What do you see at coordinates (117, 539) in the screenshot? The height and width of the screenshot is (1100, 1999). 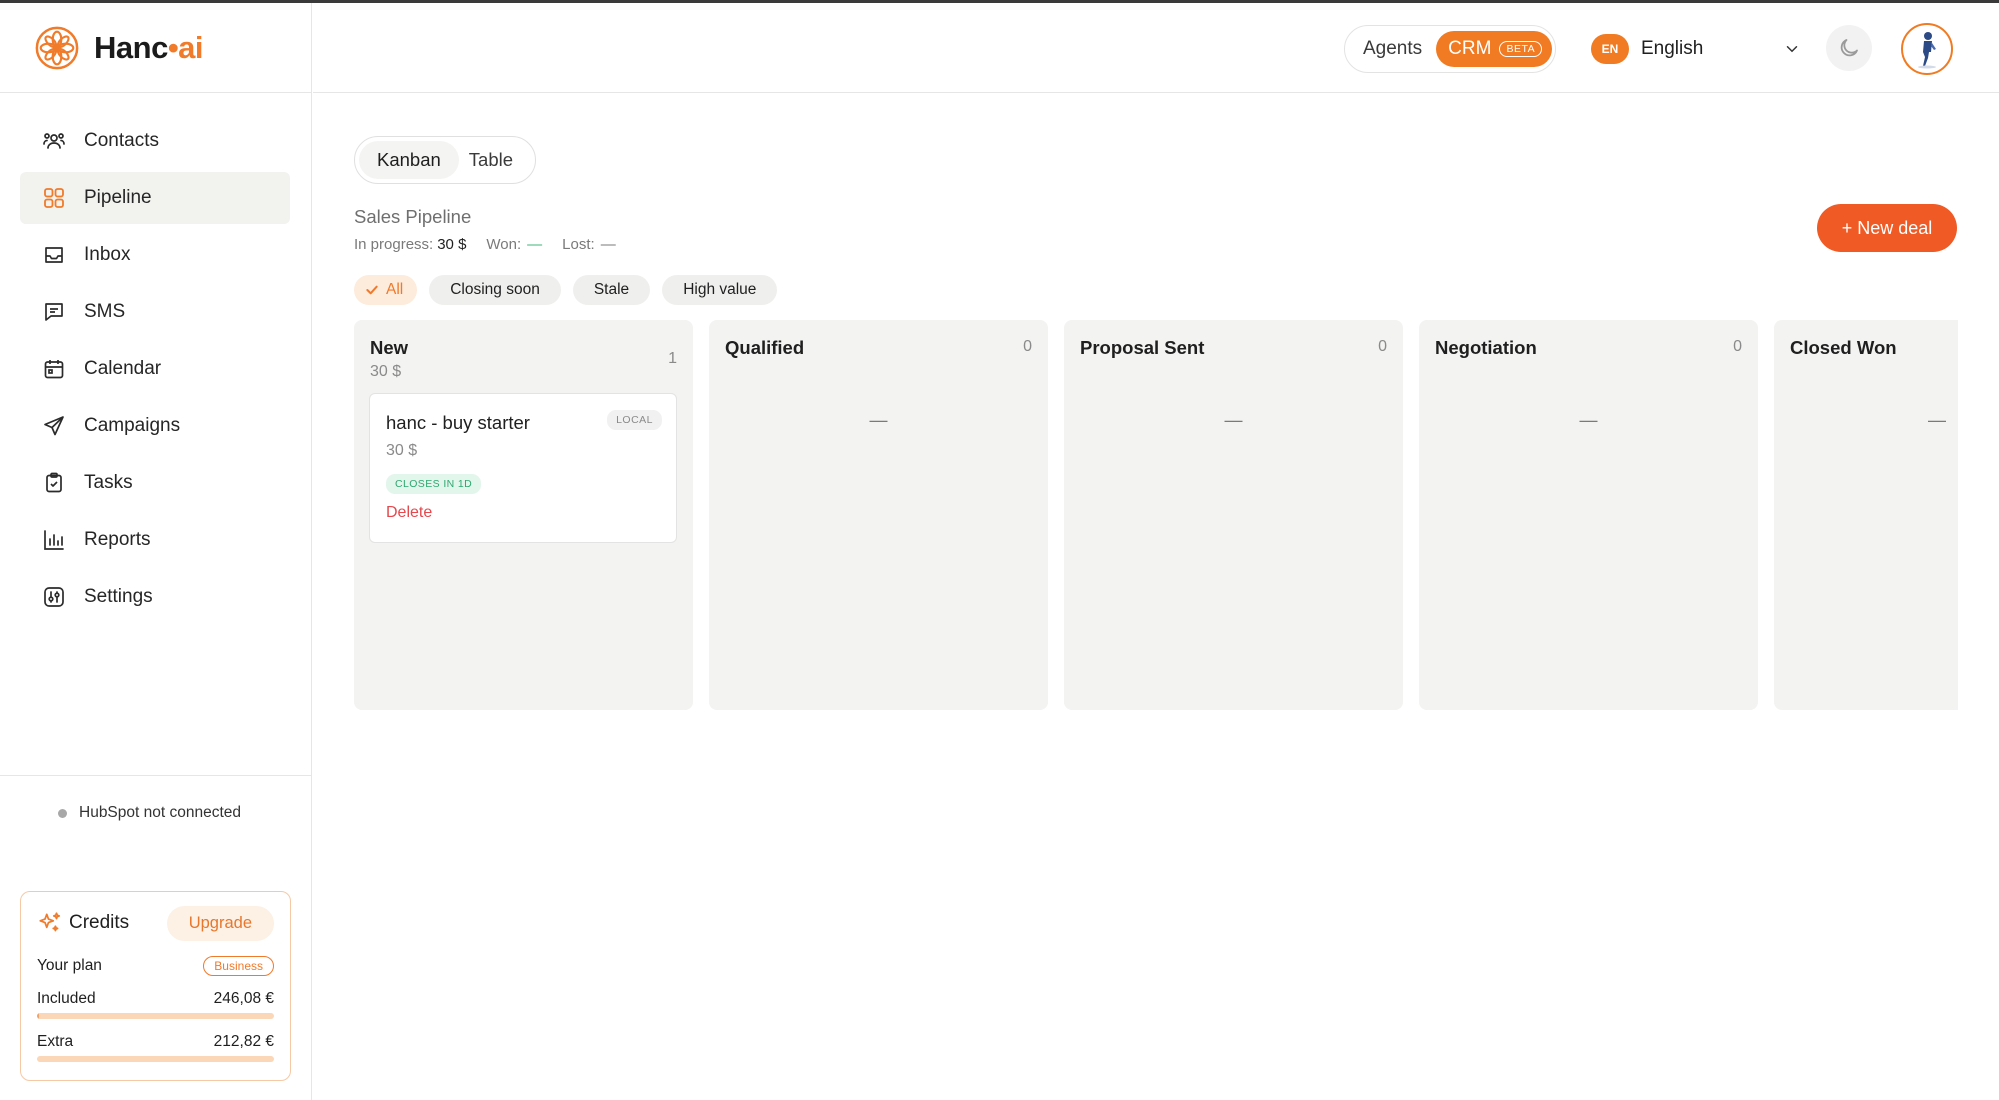 I see `sidebar-item-label: Reports` at bounding box center [117, 539].